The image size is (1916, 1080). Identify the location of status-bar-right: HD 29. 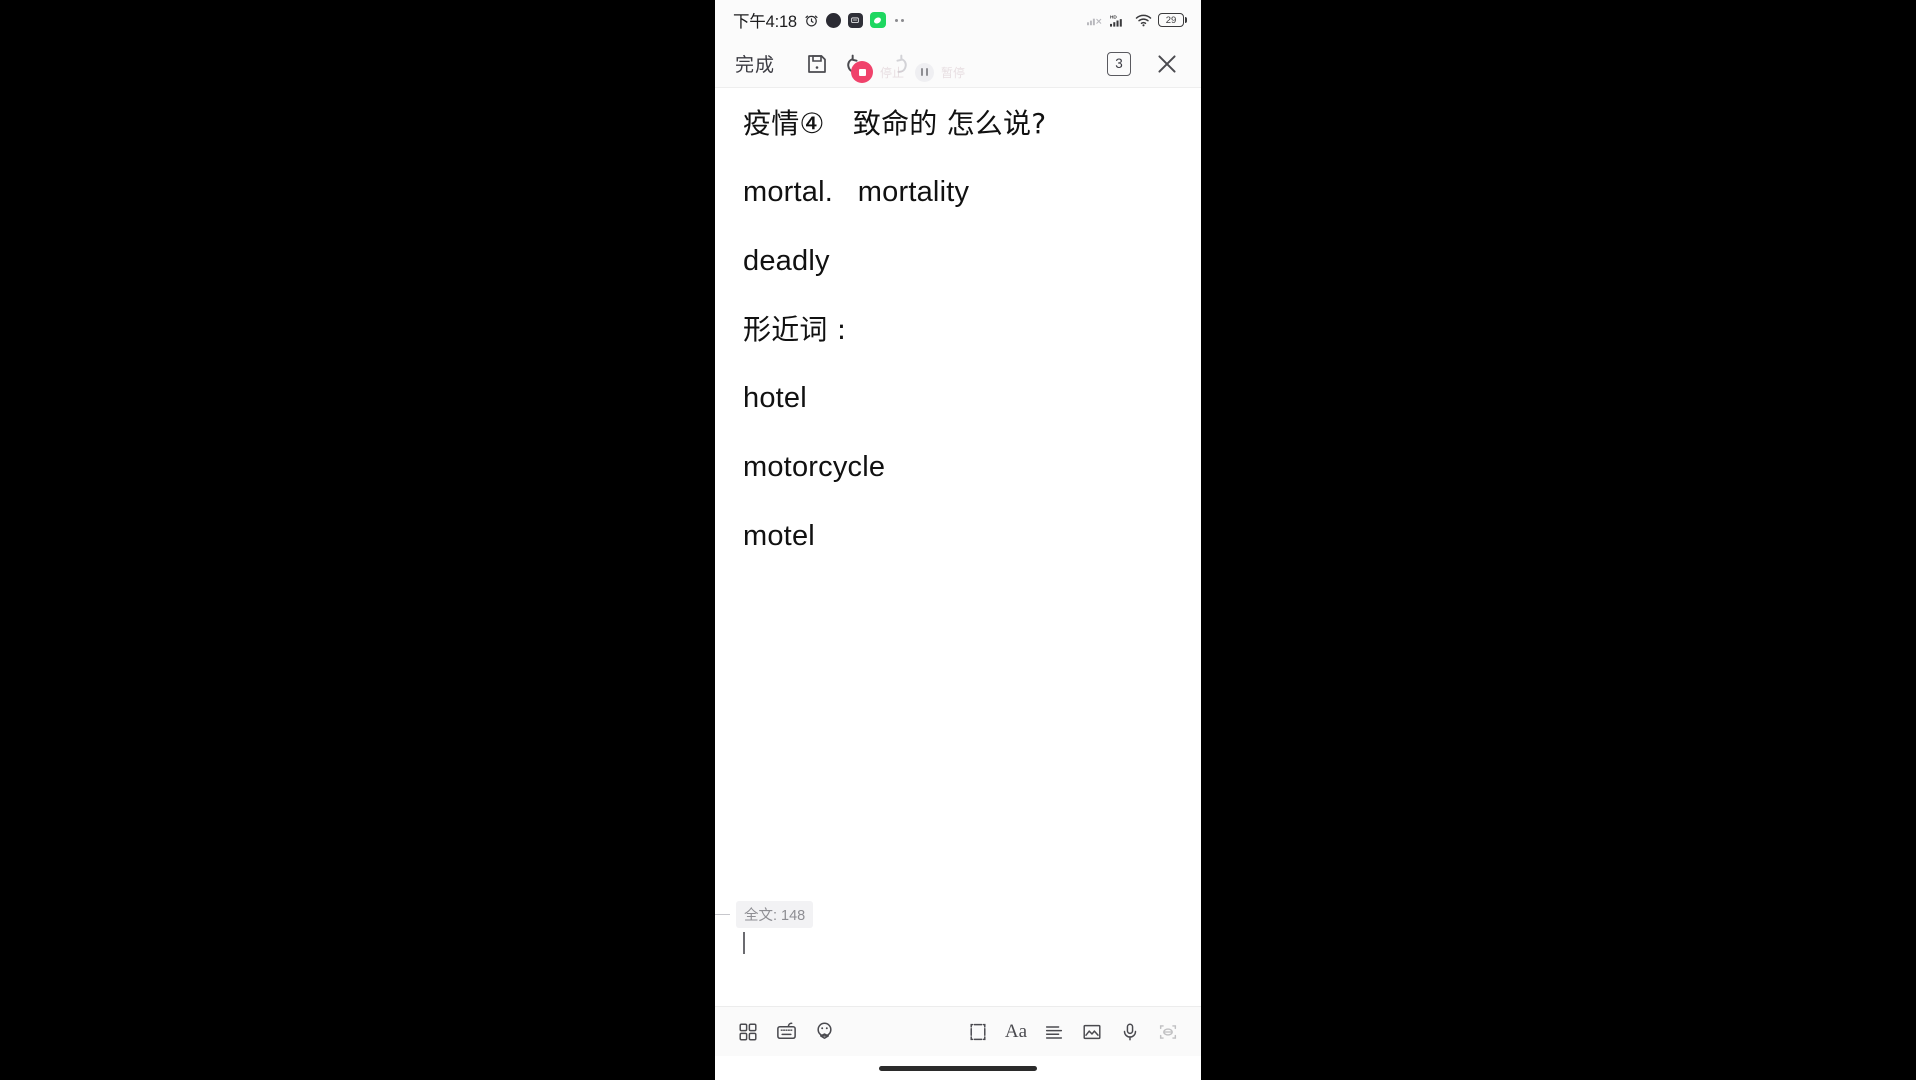
(1137, 20).